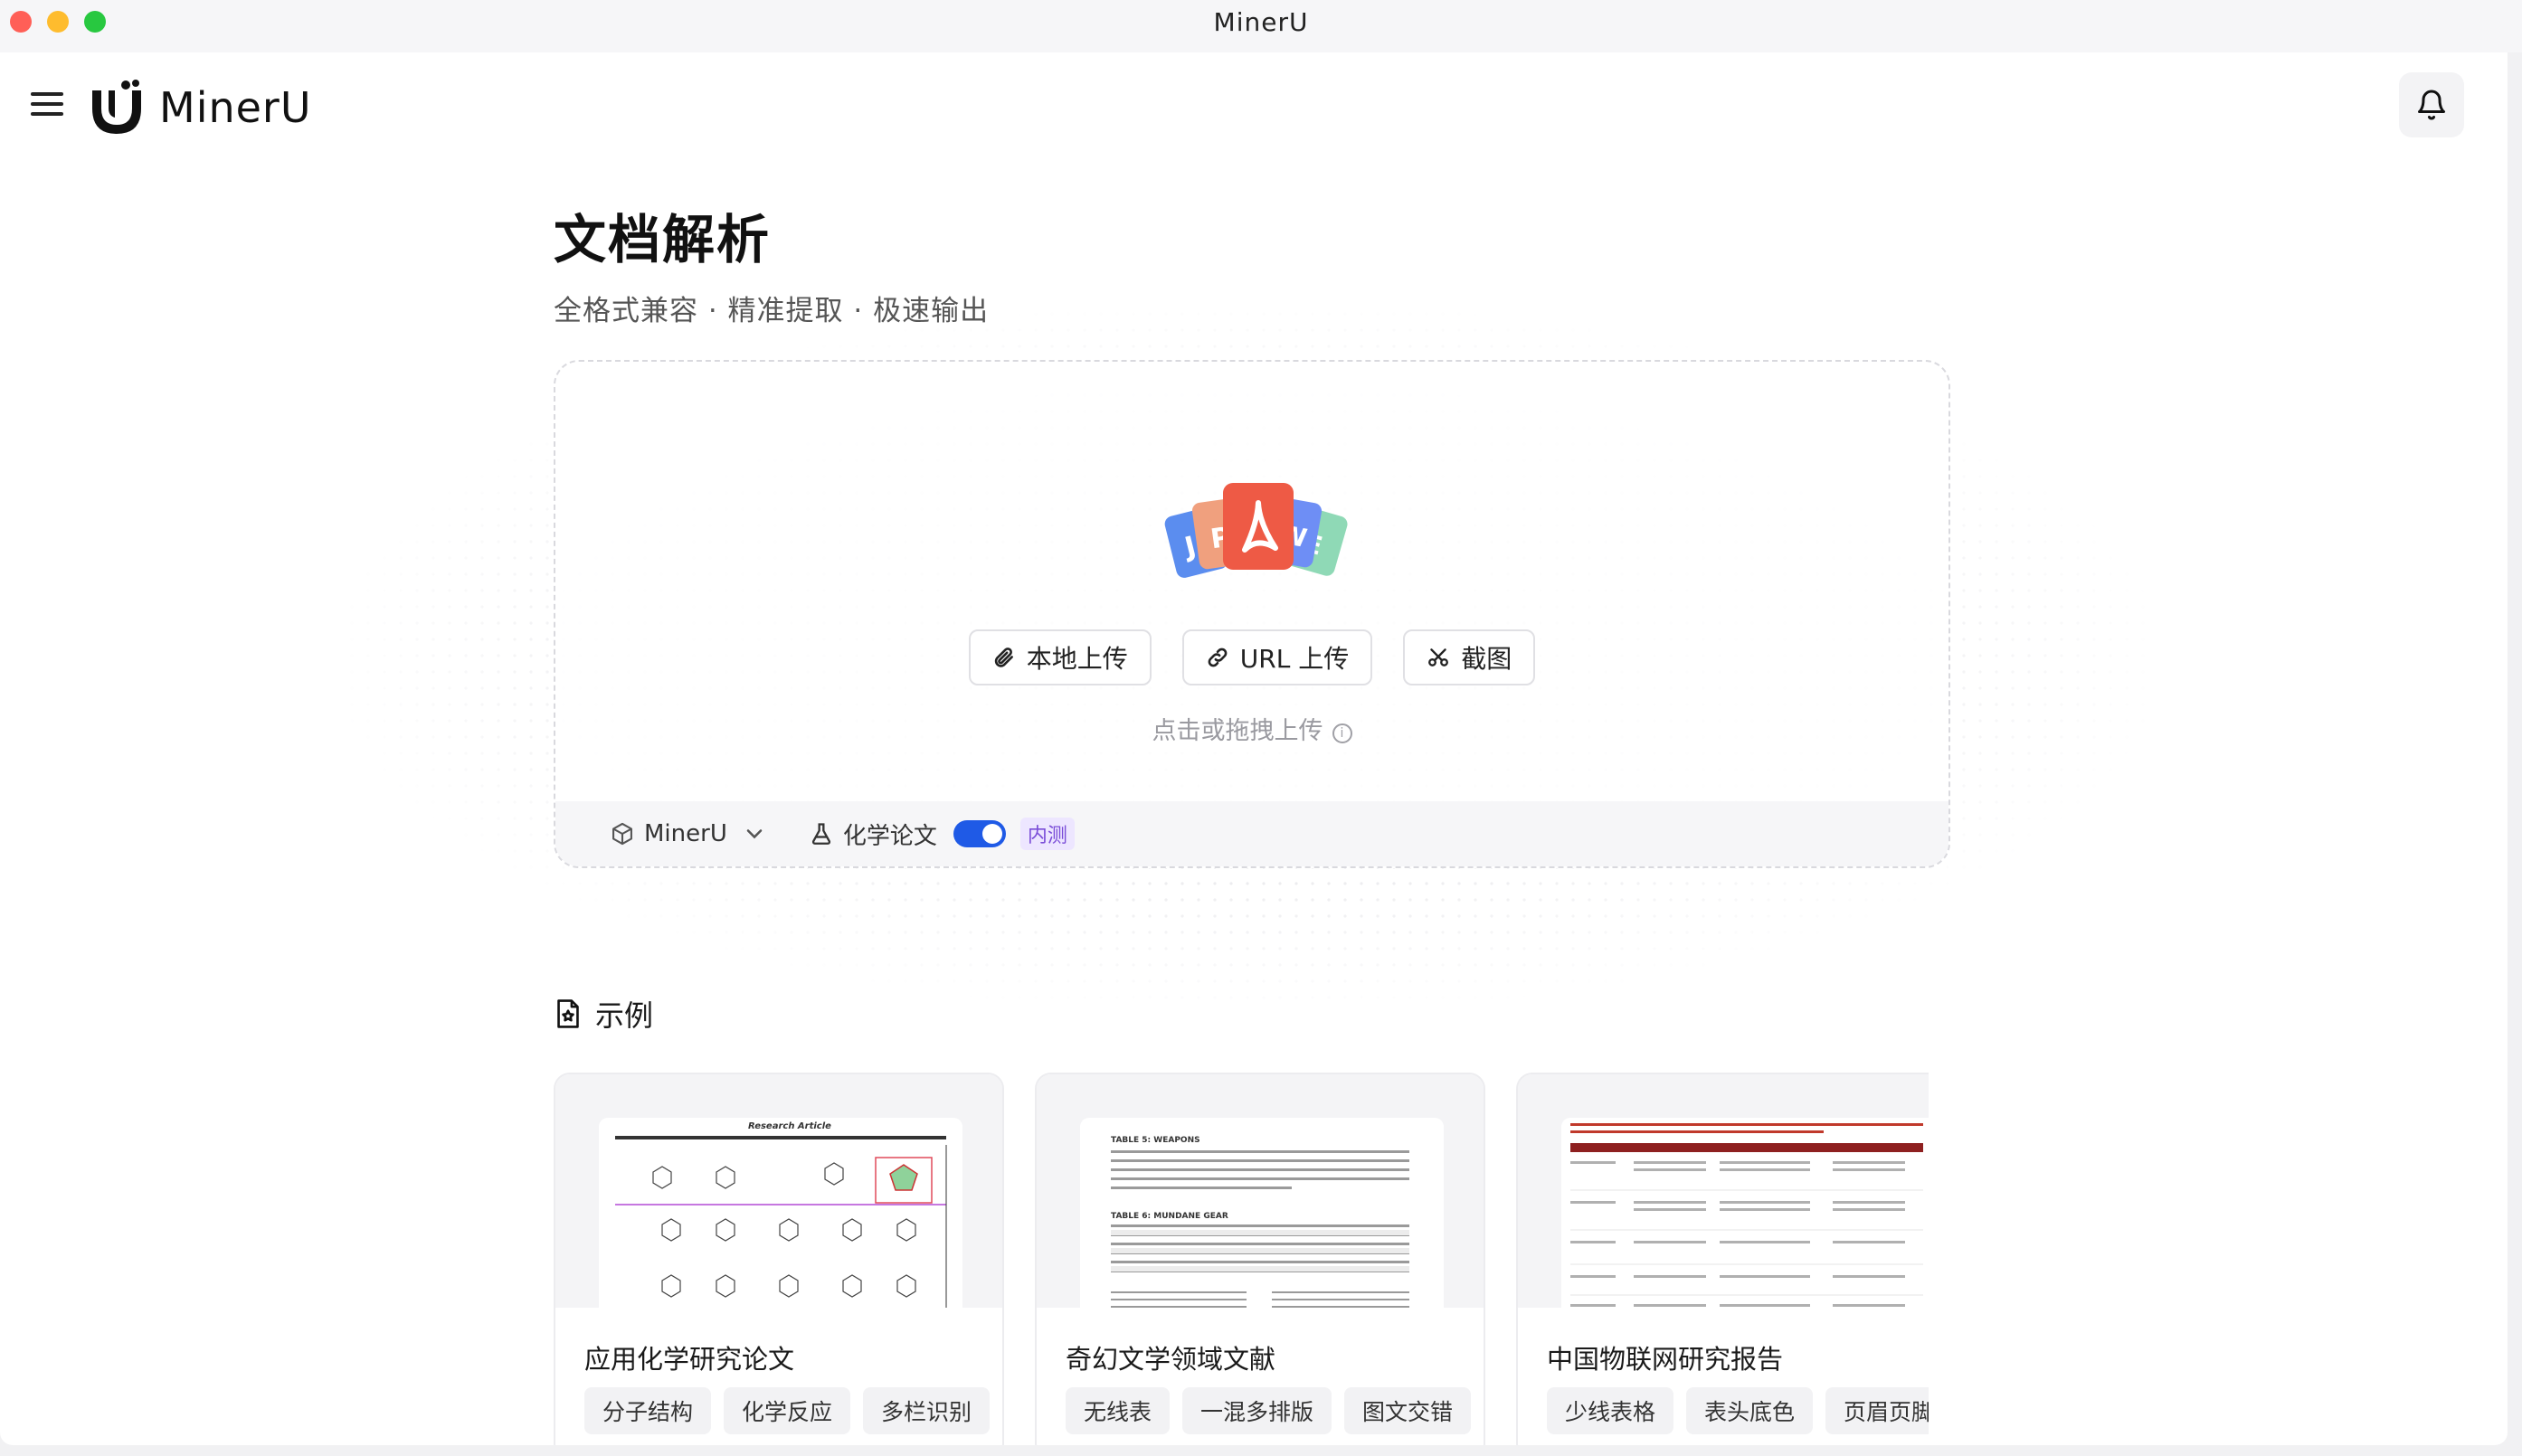  Describe the element at coordinates (235, 108) in the screenshot. I see `logo-text: MinerU` at that location.